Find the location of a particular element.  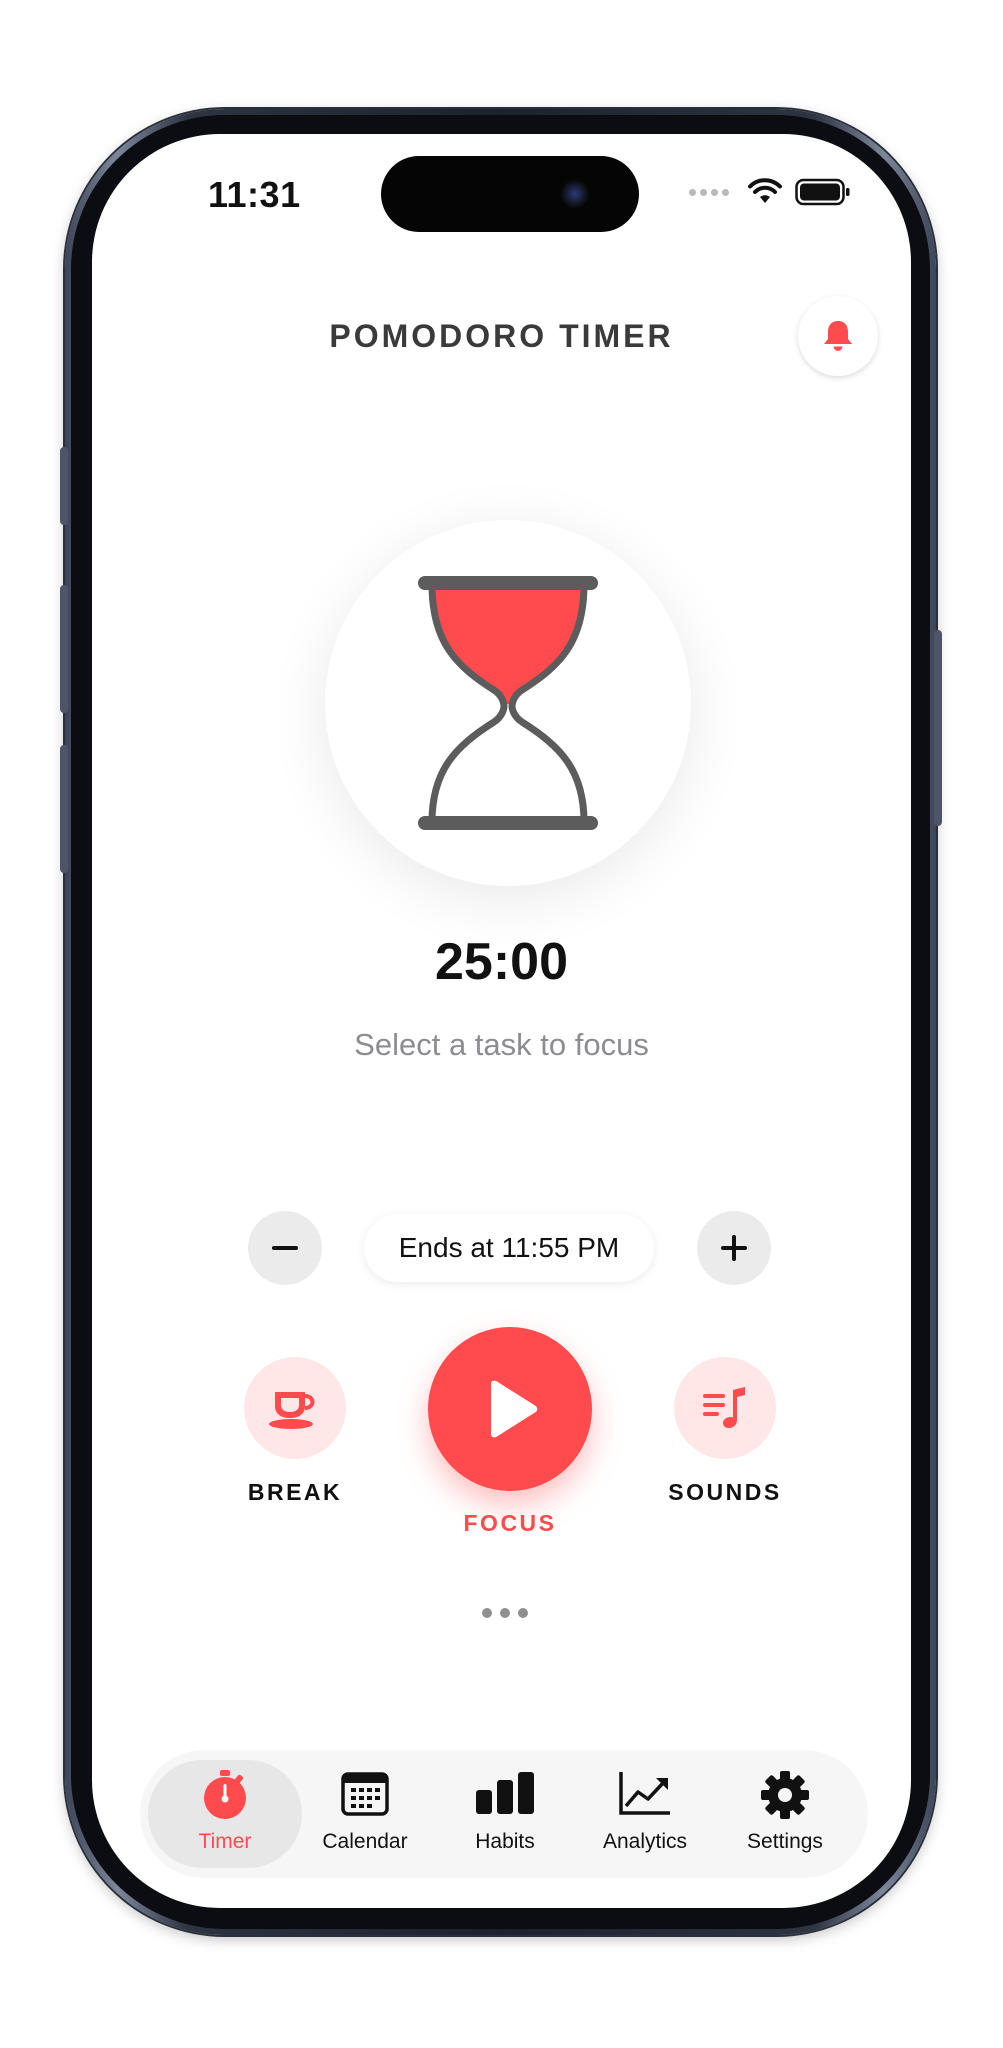

notifications-button is located at coordinates (838, 336).